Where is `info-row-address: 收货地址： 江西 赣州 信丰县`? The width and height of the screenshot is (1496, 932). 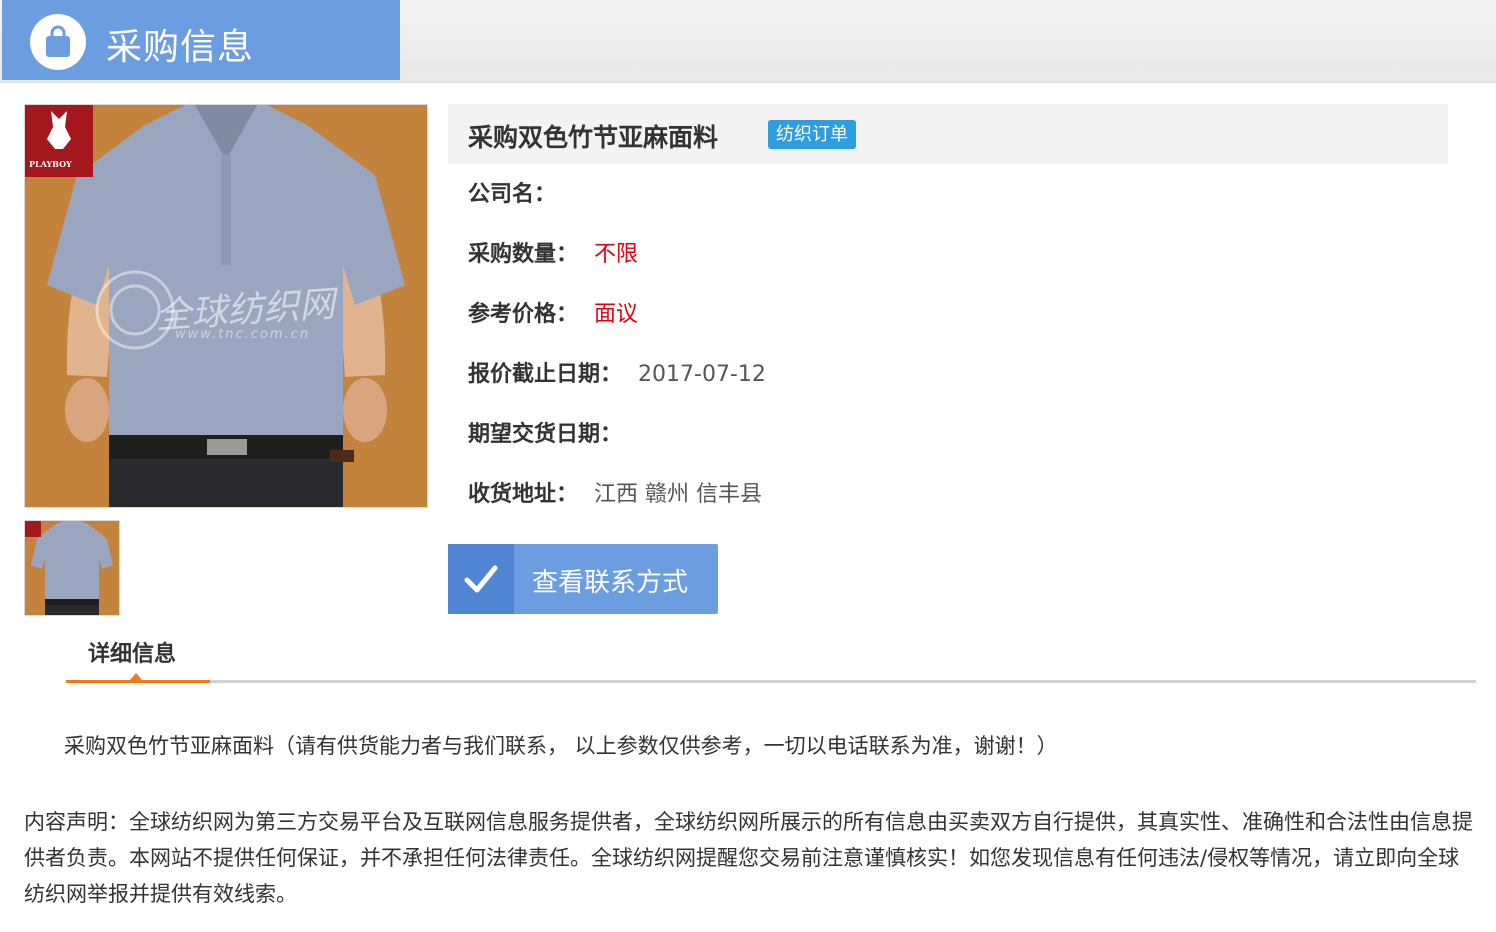 info-row-address: 收货地址： 江西 赣州 信丰县 is located at coordinates (615, 495).